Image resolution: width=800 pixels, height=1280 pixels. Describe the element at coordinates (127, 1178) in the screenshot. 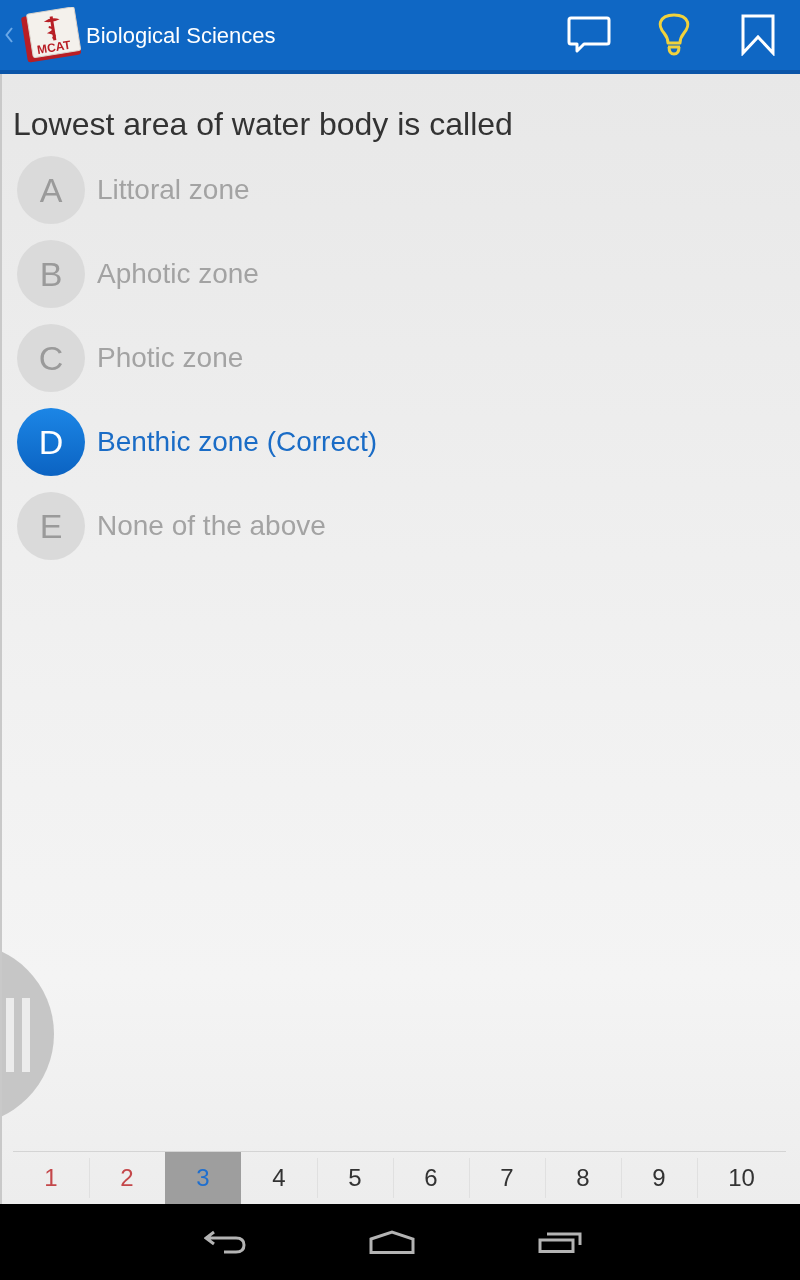

I see `page-tab: 2` at that location.